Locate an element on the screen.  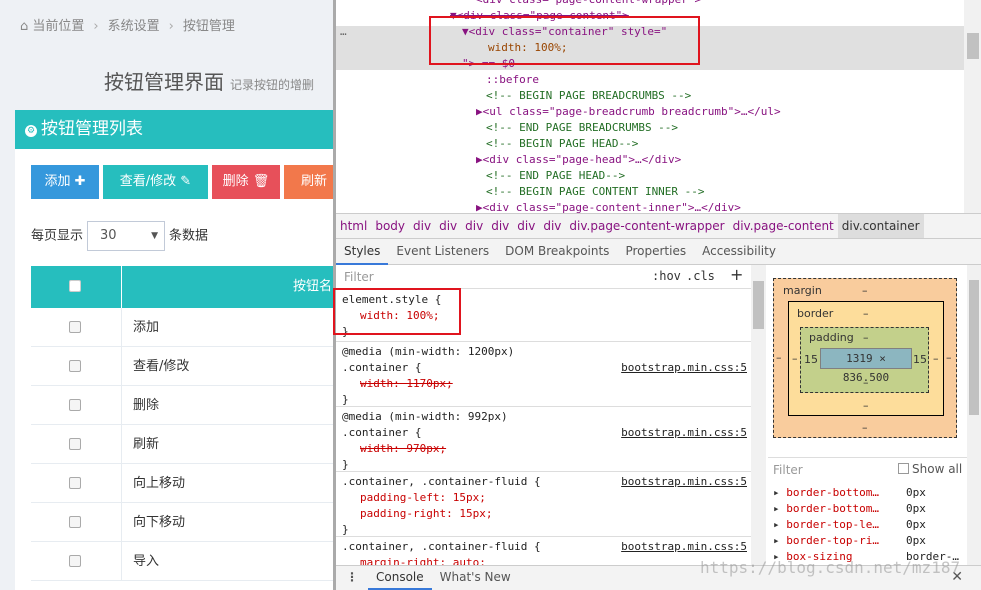
edit-button: 查看/修改 ✎ is located at coordinates (155, 182).